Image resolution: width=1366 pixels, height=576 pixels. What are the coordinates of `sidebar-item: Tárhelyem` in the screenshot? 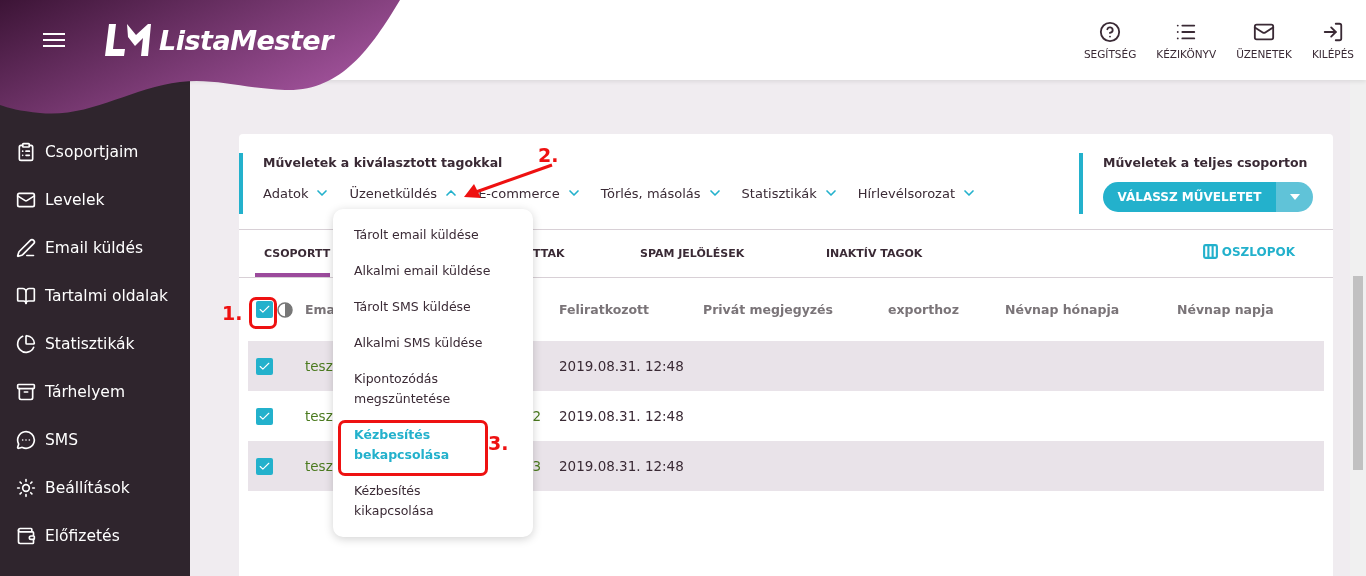 It's located at (95, 392).